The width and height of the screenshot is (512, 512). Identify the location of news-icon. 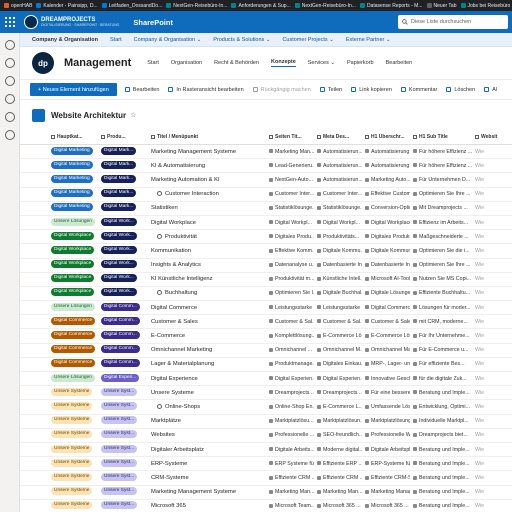
(9, 81).